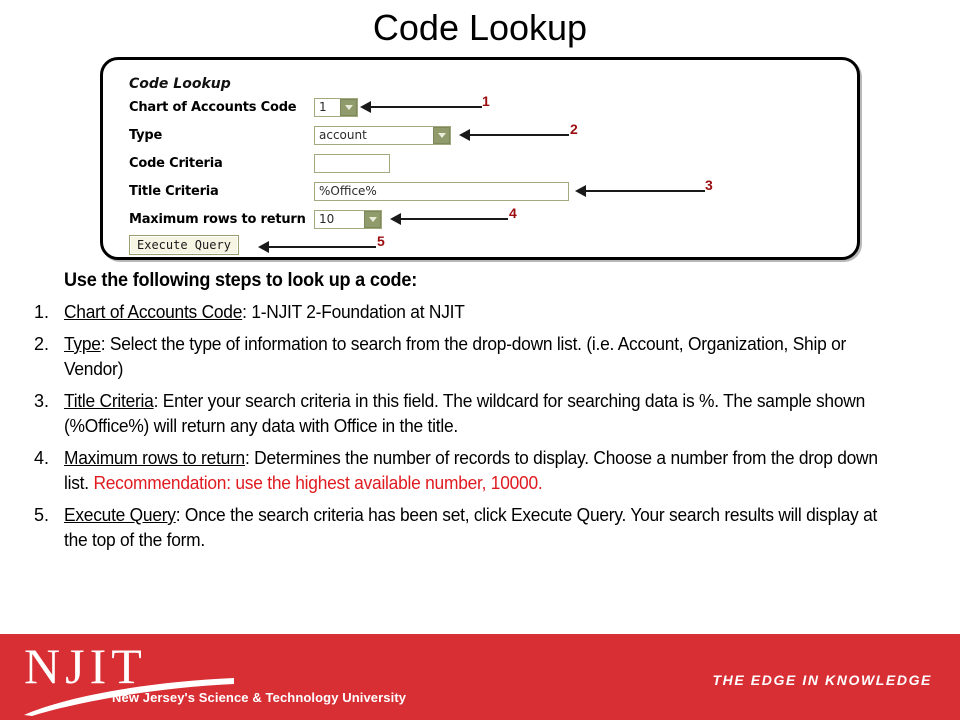  I want to click on field-title-criteria: %Office%, so click(441, 191).